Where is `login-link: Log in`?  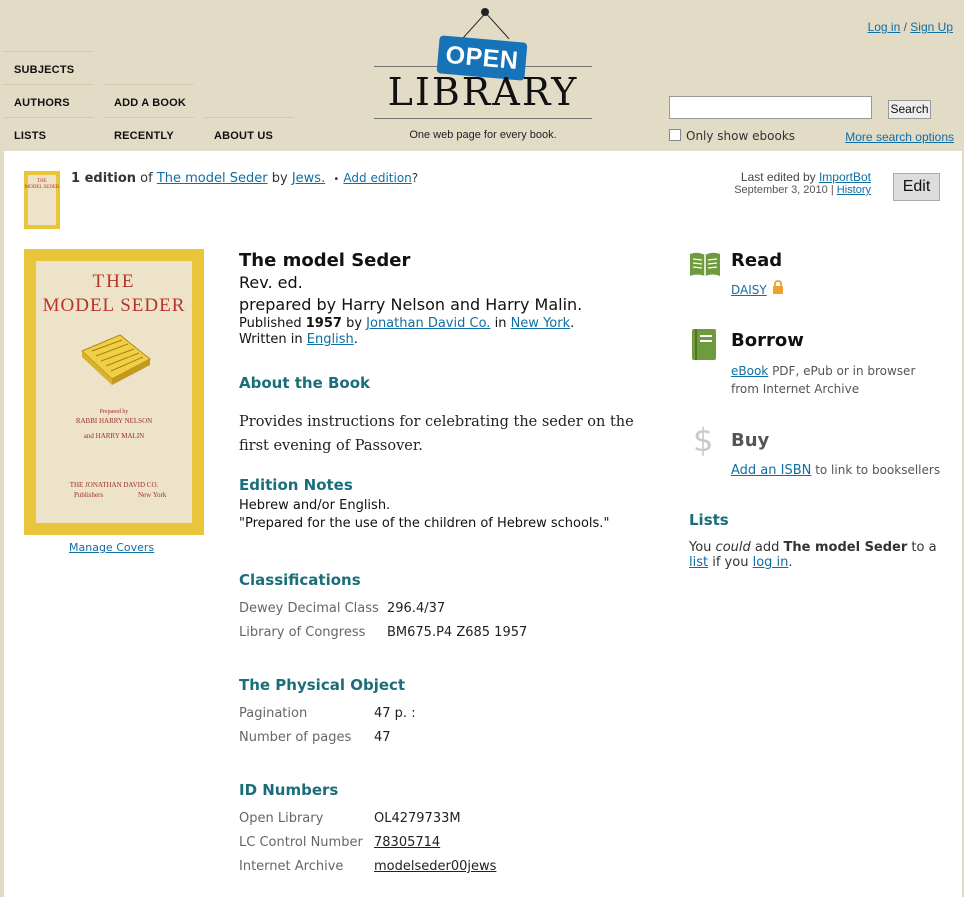 login-link: Log in is located at coordinates (884, 27).